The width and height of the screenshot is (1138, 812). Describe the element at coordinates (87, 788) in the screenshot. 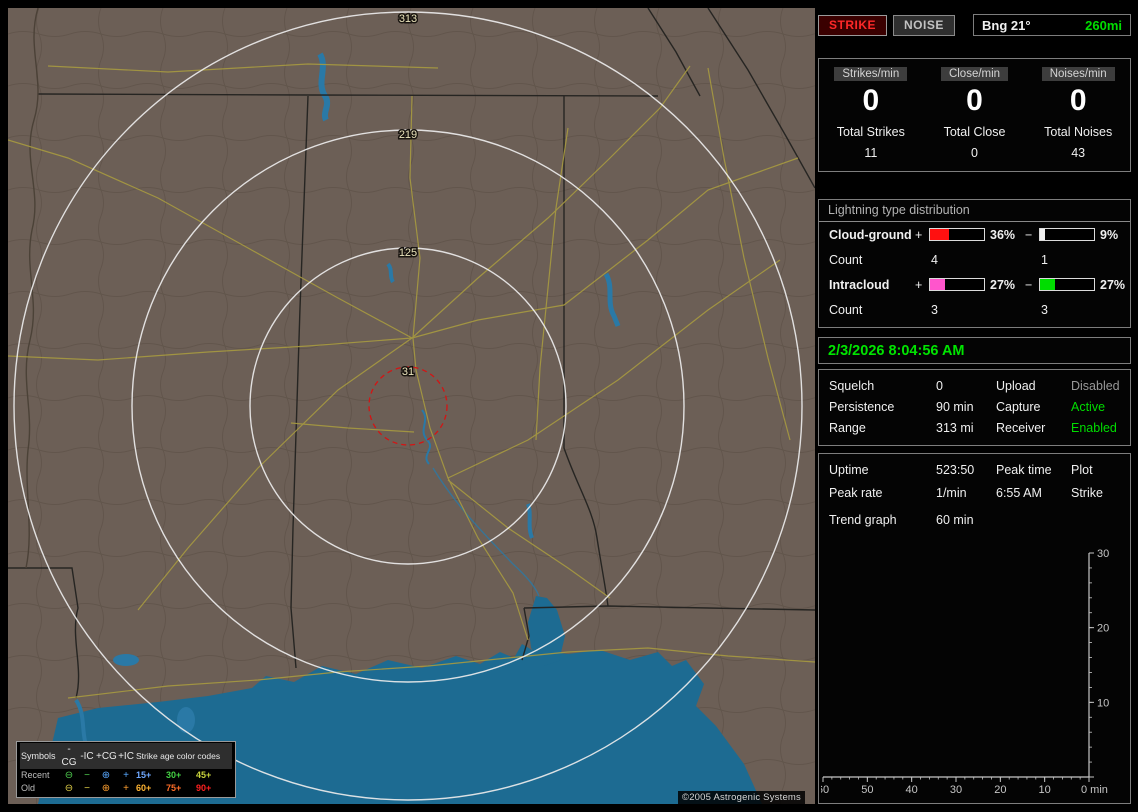

I see `neg-ic-old-icon: −` at that location.